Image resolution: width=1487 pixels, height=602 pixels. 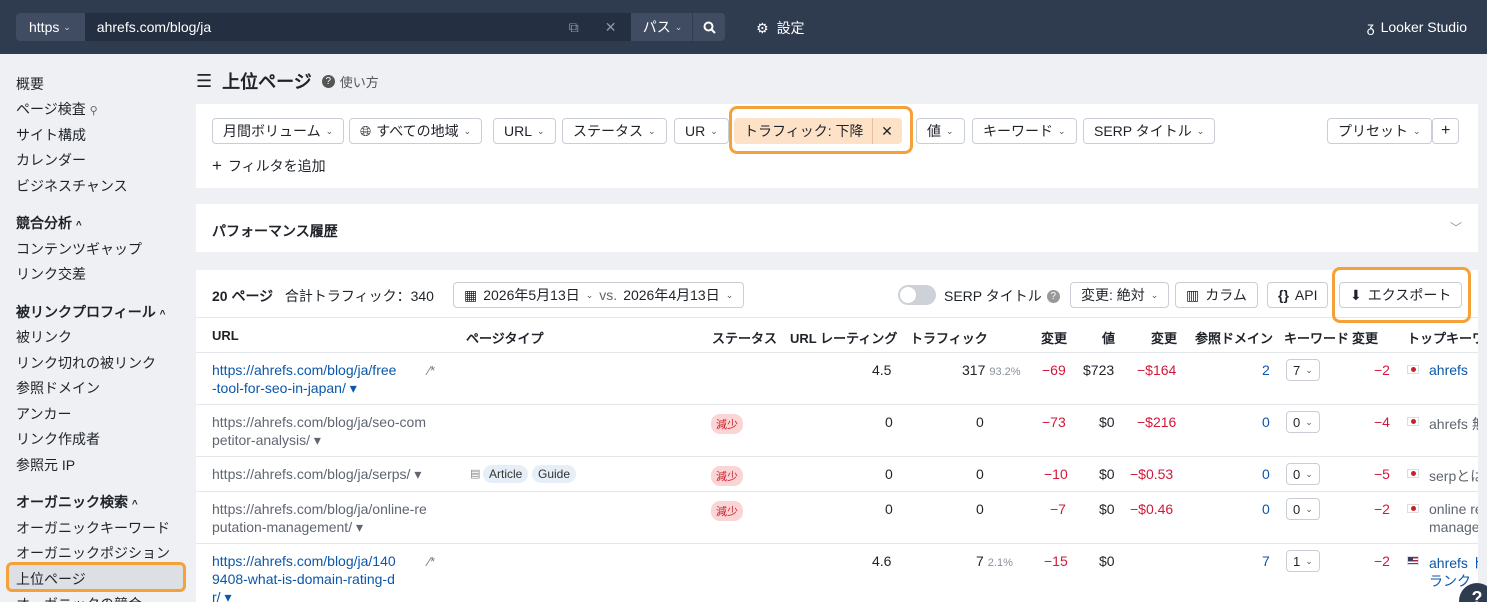 What do you see at coordinates (416, 131) in the screenshot?
I see `filter-region: 🌐︎ すべての地域 ⌄` at bounding box center [416, 131].